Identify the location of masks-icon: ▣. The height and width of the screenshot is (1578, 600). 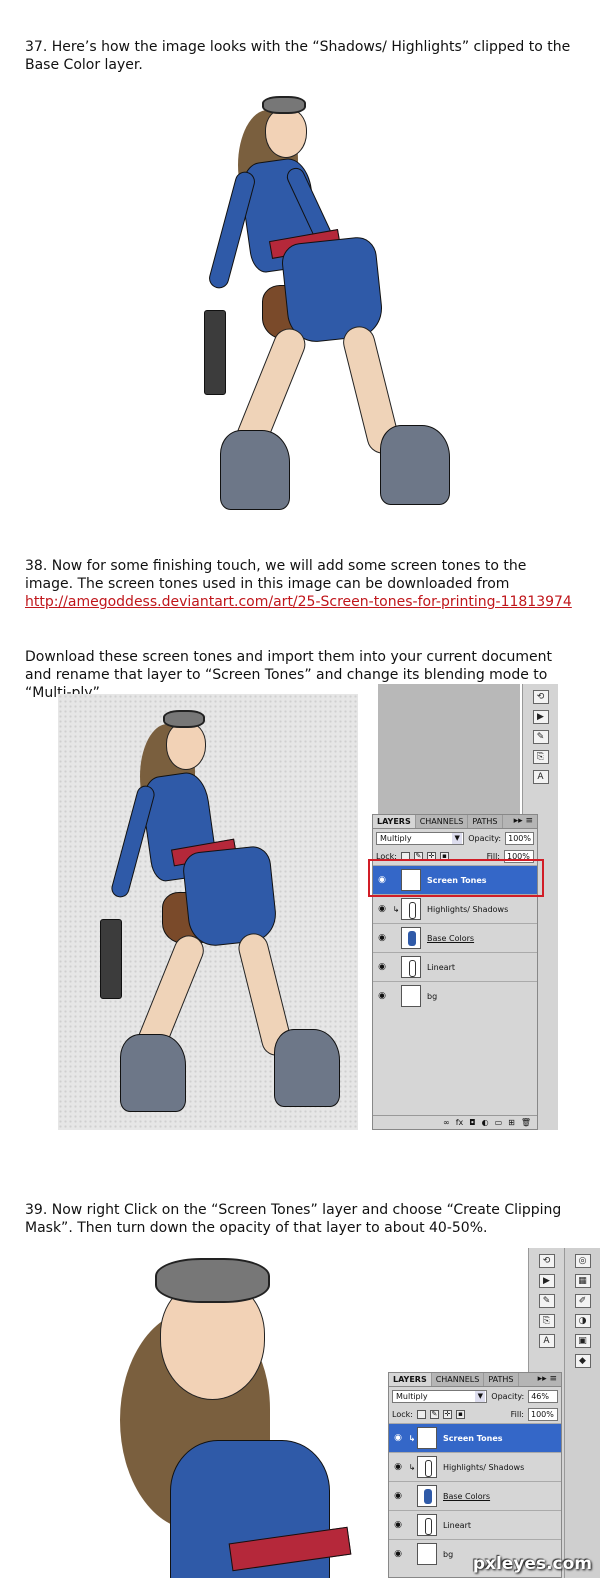
(582, 1341).